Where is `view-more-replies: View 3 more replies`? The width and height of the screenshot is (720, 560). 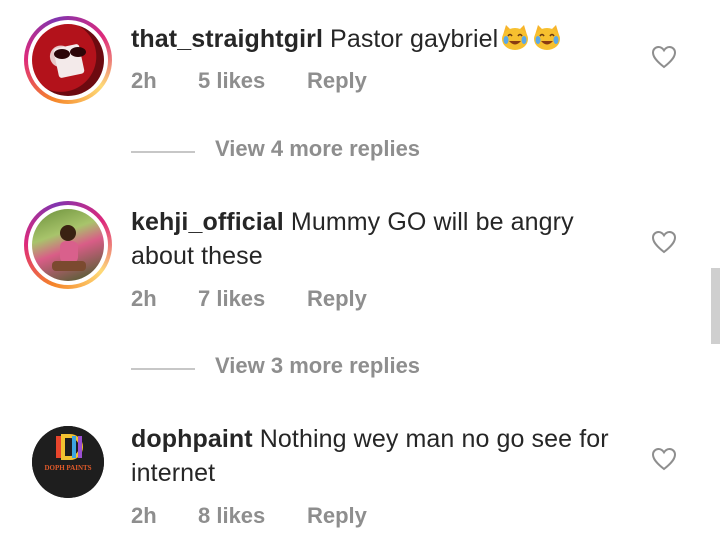 view-more-replies: View 3 more replies is located at coordinates (331, 368).